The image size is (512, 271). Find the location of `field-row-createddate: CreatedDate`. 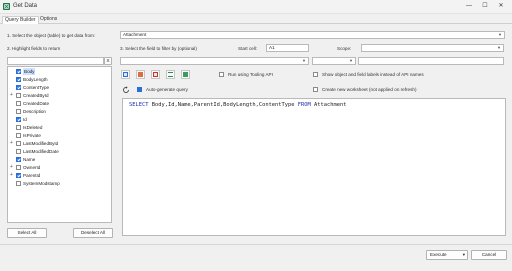

field-row-createddate: CreatedDate is located at coordinates (59, 103).